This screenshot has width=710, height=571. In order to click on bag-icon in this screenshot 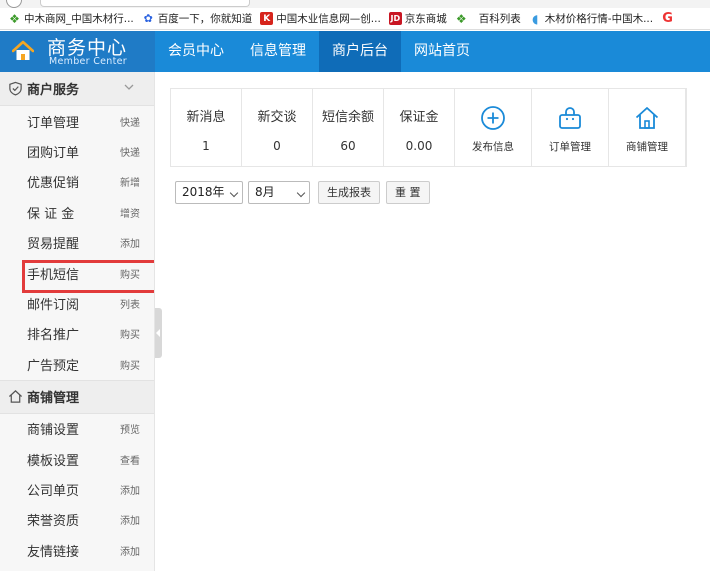, I will do `click(570, 118)`.